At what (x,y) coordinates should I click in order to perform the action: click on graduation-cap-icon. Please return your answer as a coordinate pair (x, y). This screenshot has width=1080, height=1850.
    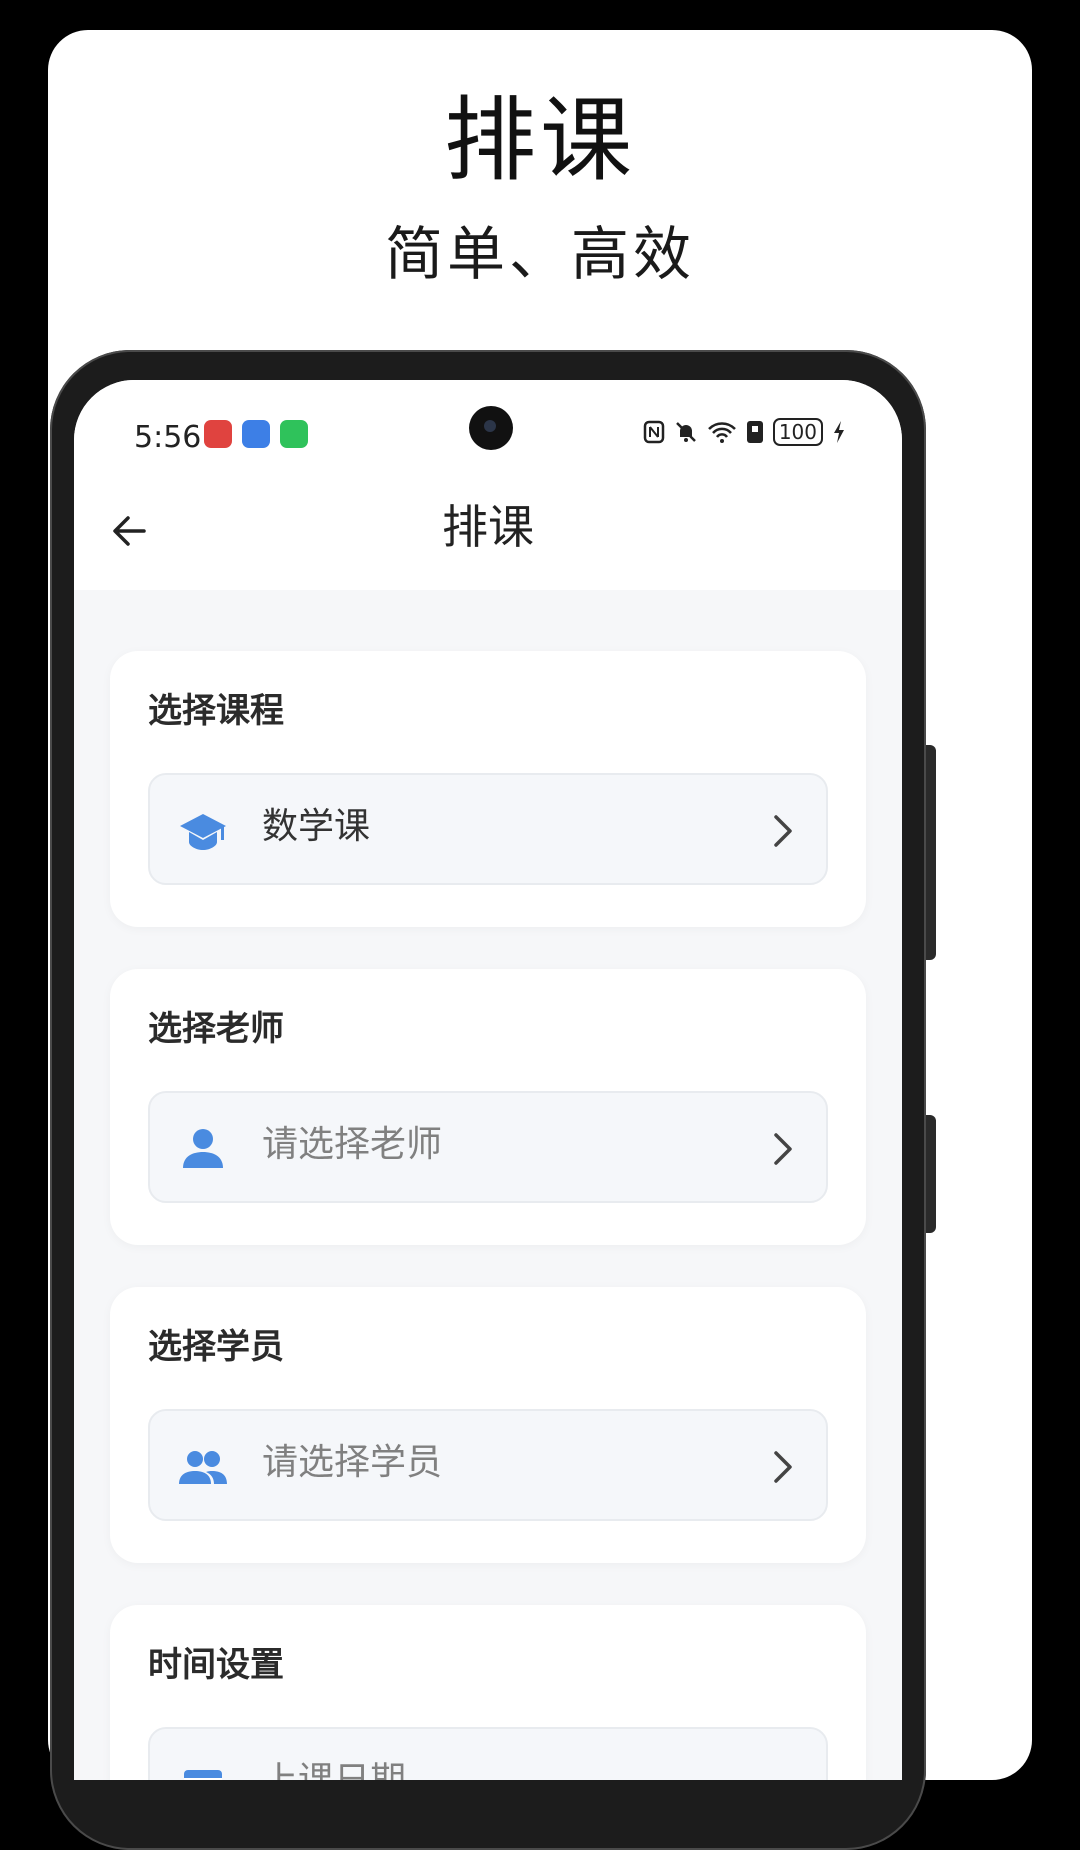
    Looking at the image, I should click on (203, 832).